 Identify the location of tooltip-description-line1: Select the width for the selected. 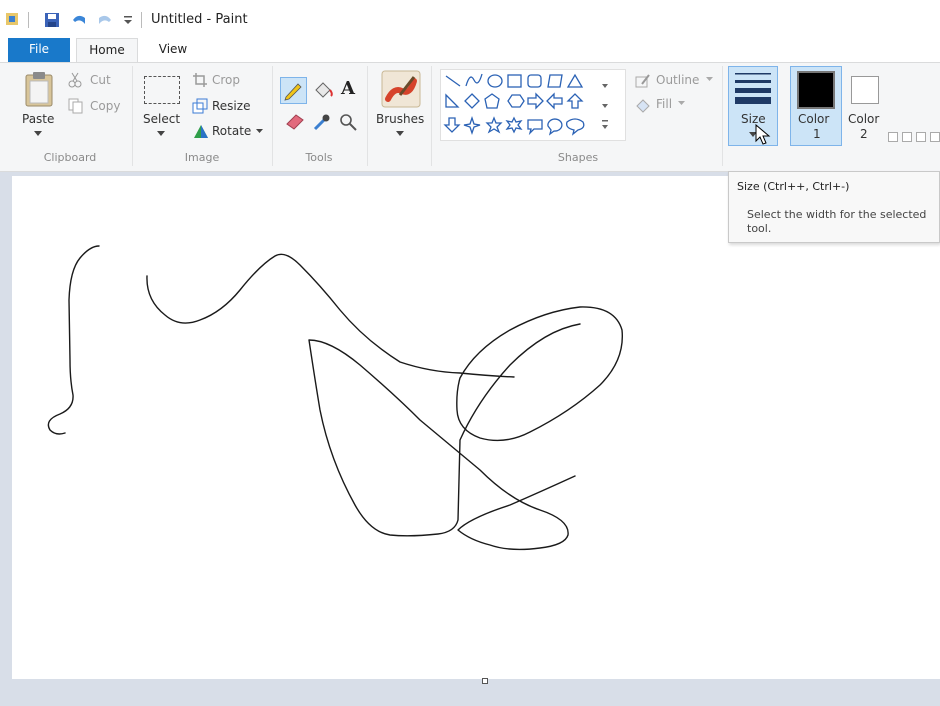
(837, 214).